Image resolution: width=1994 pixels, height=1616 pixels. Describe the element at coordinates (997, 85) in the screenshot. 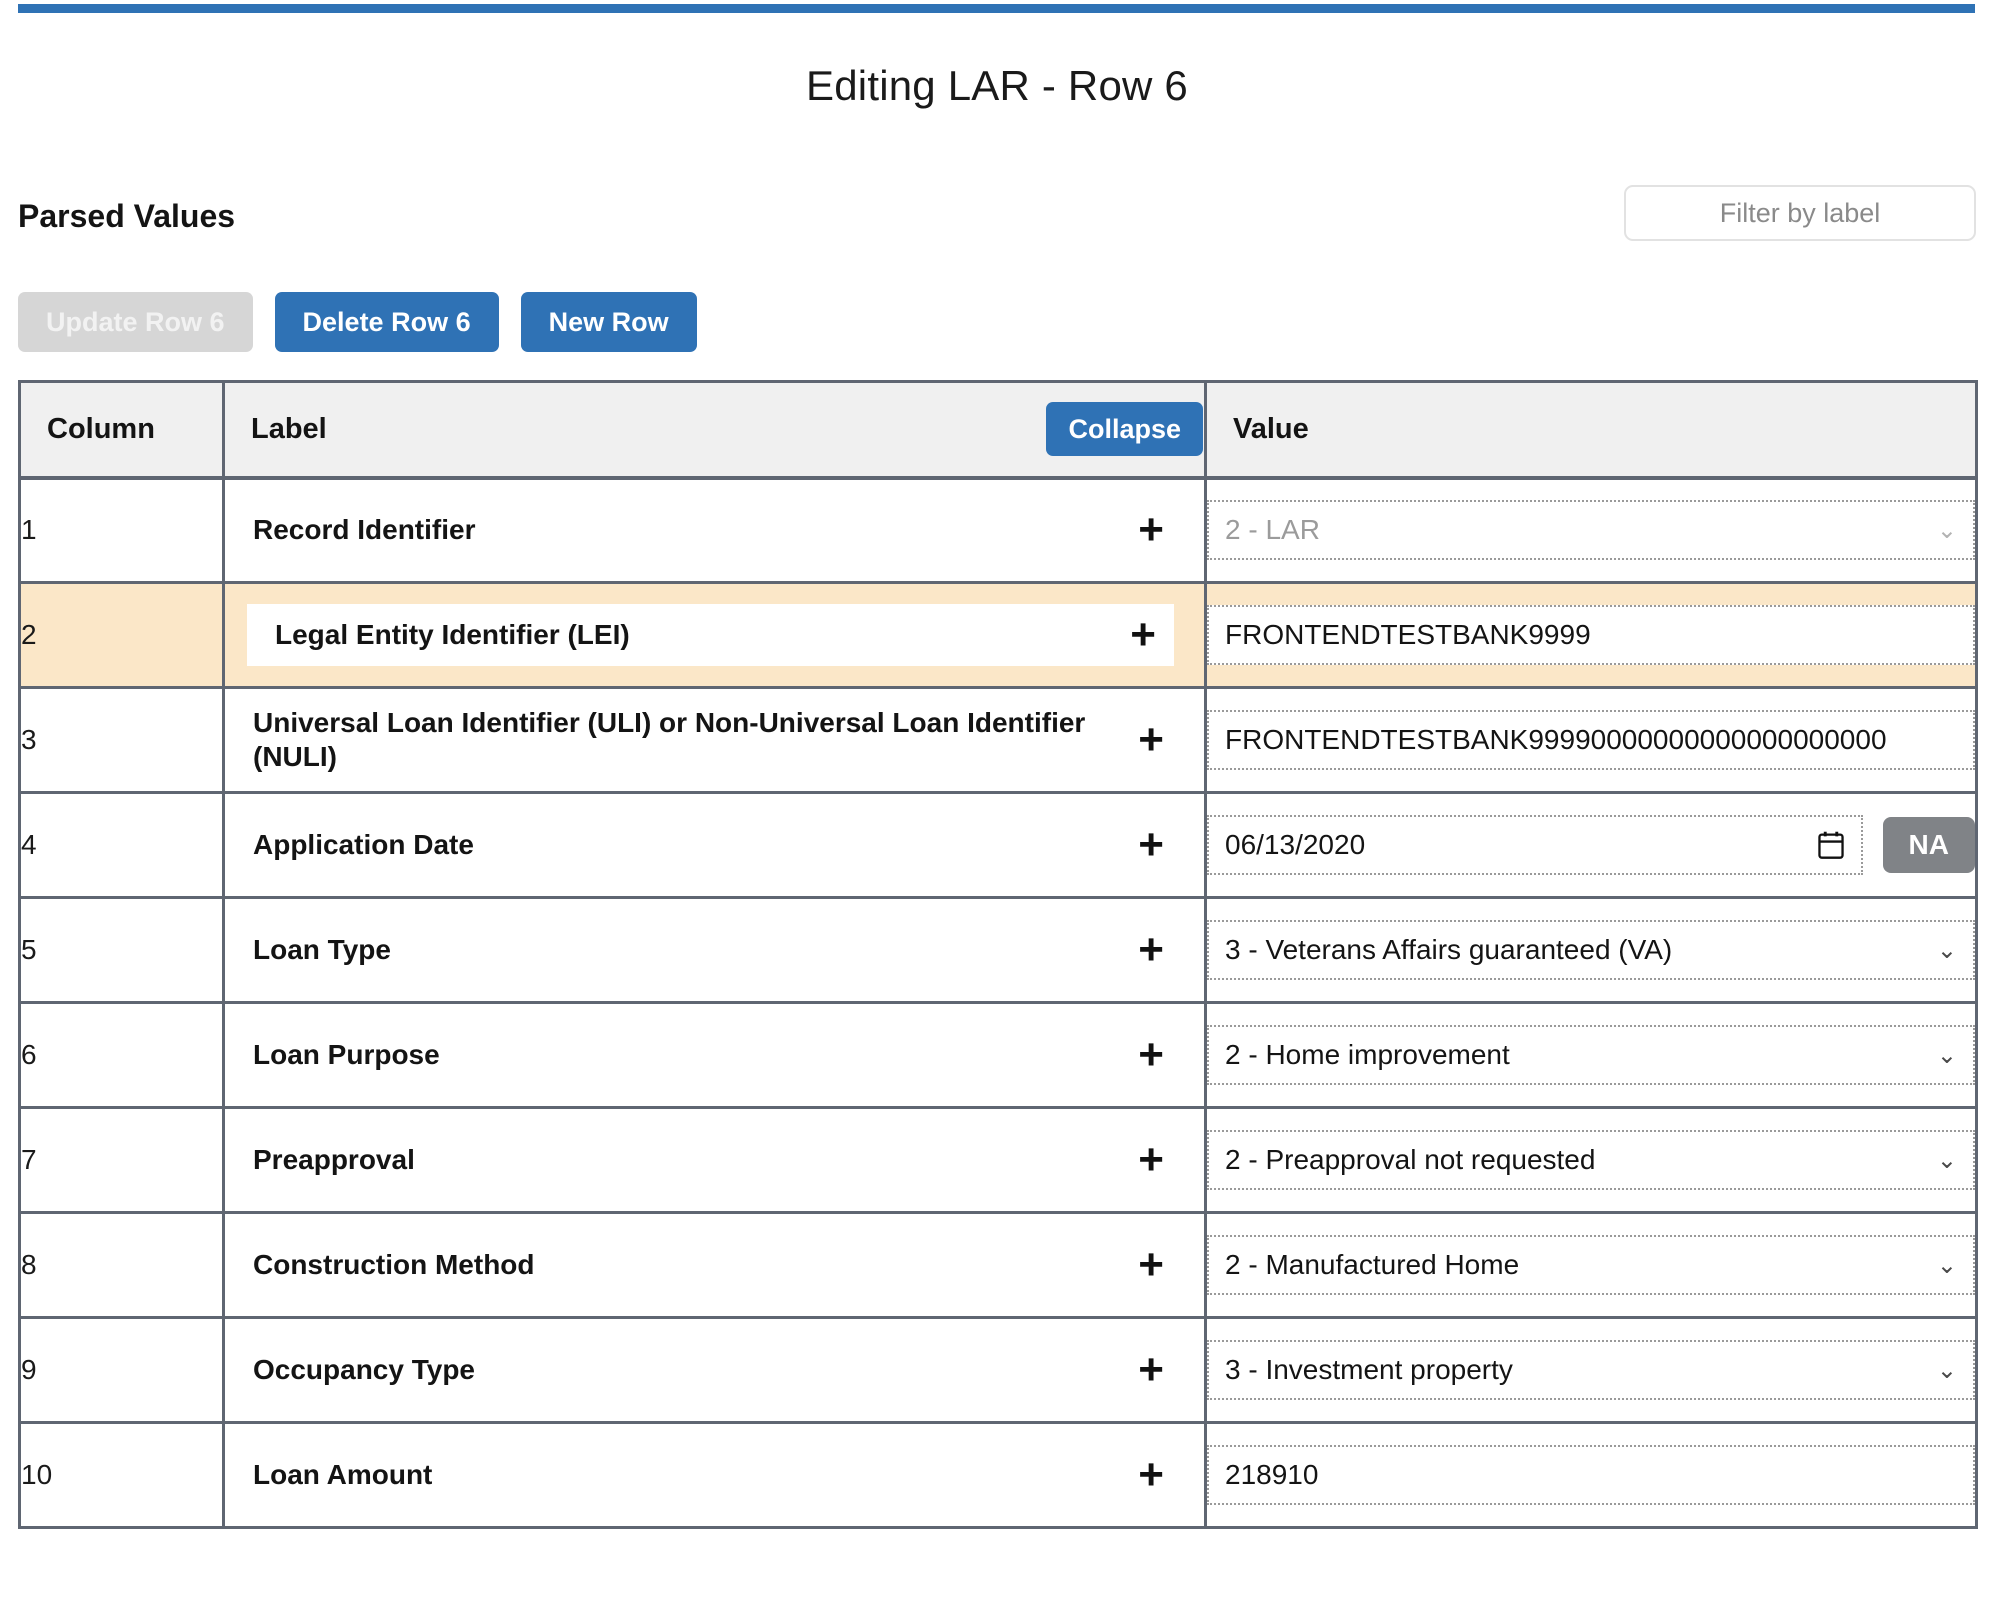

I see `page-title: Editing LAR - Row 6` at that location.